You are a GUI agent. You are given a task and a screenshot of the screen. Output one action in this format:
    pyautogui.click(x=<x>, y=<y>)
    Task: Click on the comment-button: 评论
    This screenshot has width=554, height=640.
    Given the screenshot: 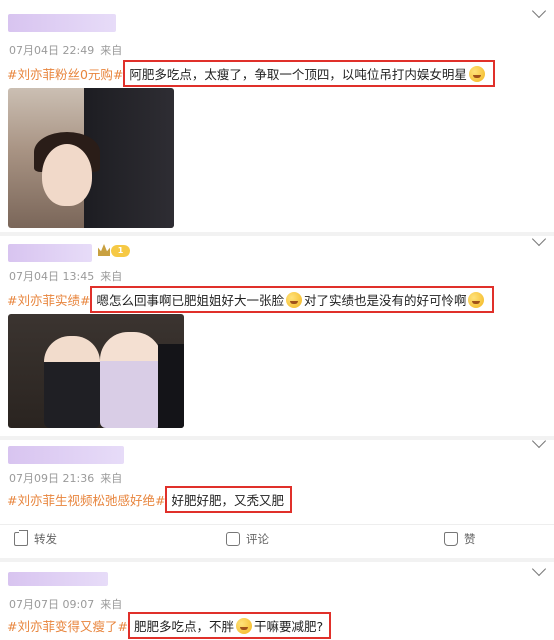 What is the action you would take?
    pyautogui.click(x=247, y=539)
    